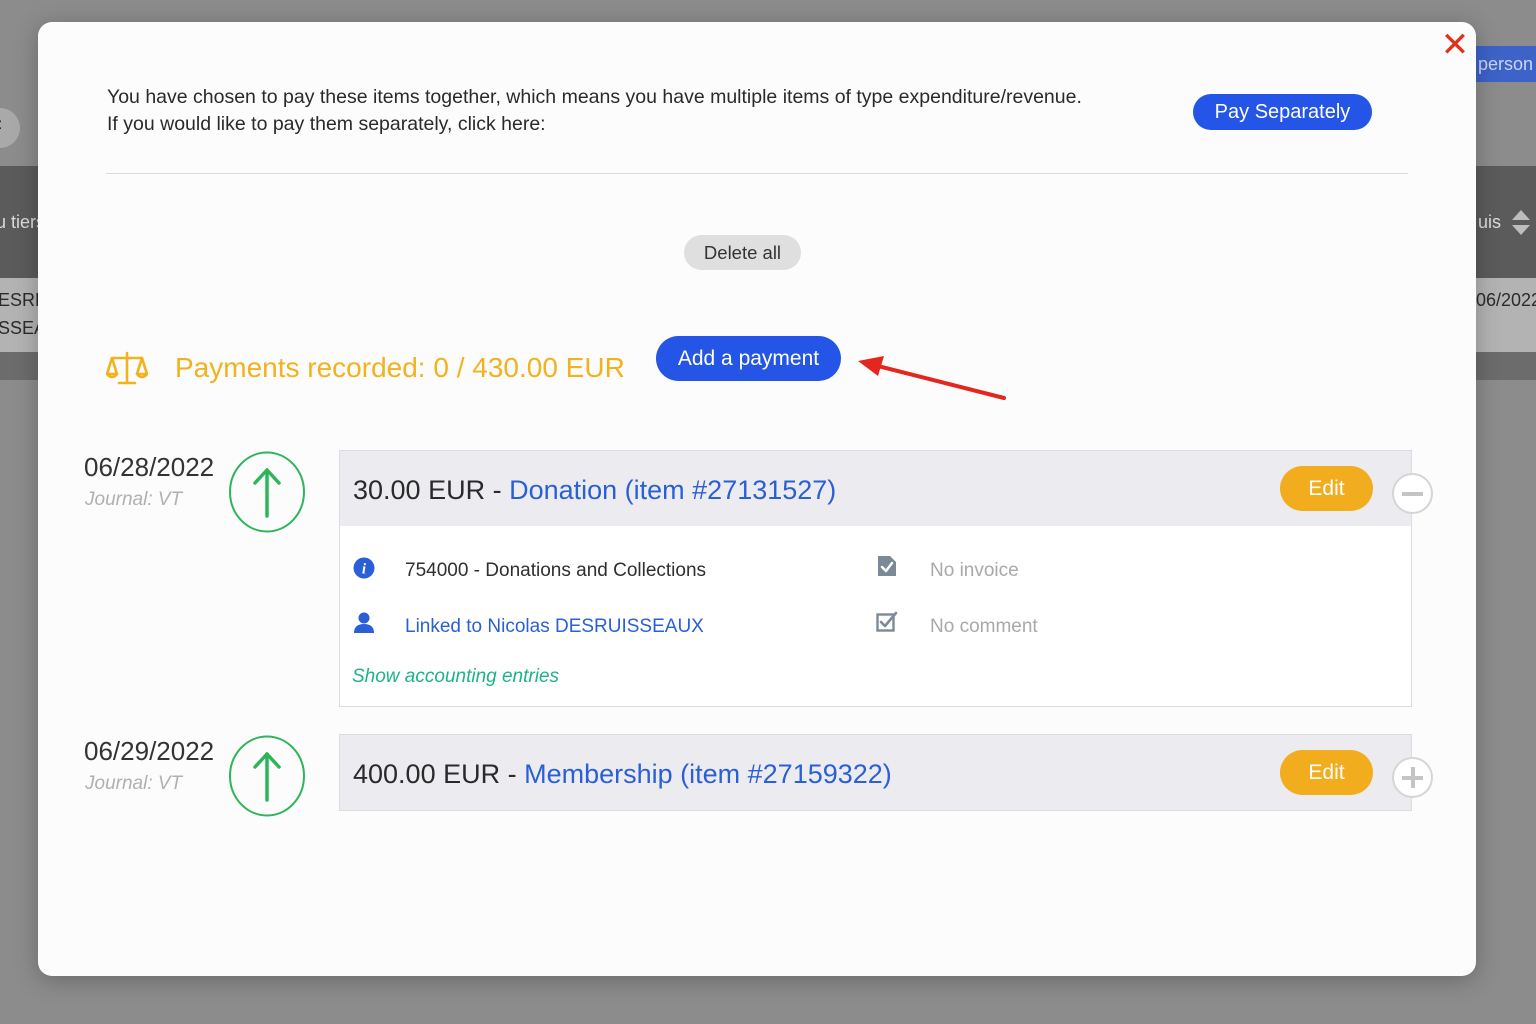  Describe the element at coordinates (748, 358) in the screenshot. I see `add-payment-button: Add a payment` at that location.